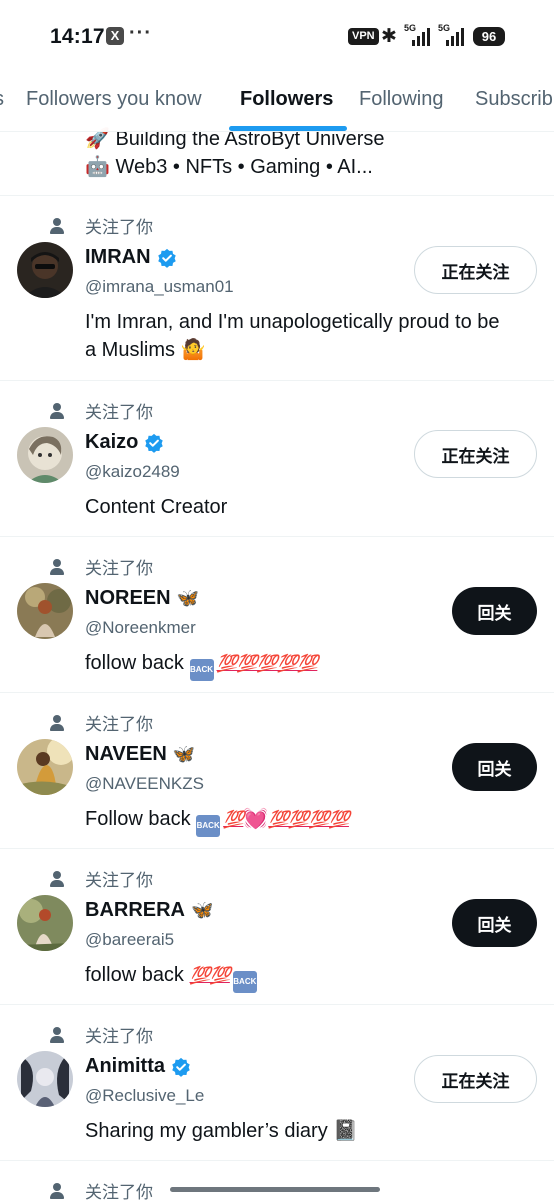 The width and height of the screenshot is (554, 1200). What do you see at coordinates (145, 1095) in the screenshot?
I see `user-handle: @Reclusive_Le` at bounding box center [145, 1095].